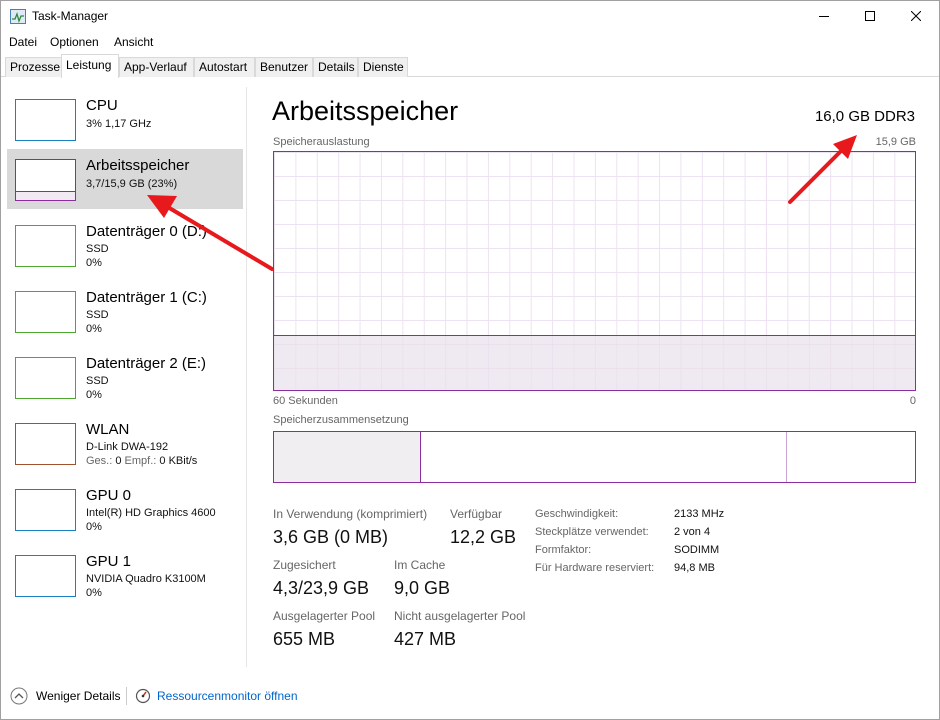 This screenshot has height=720, width=940. Describe the element at coordinates (895, 142) in the screenshot. I see `usage-graph-max: 15,9 GB` at that location.